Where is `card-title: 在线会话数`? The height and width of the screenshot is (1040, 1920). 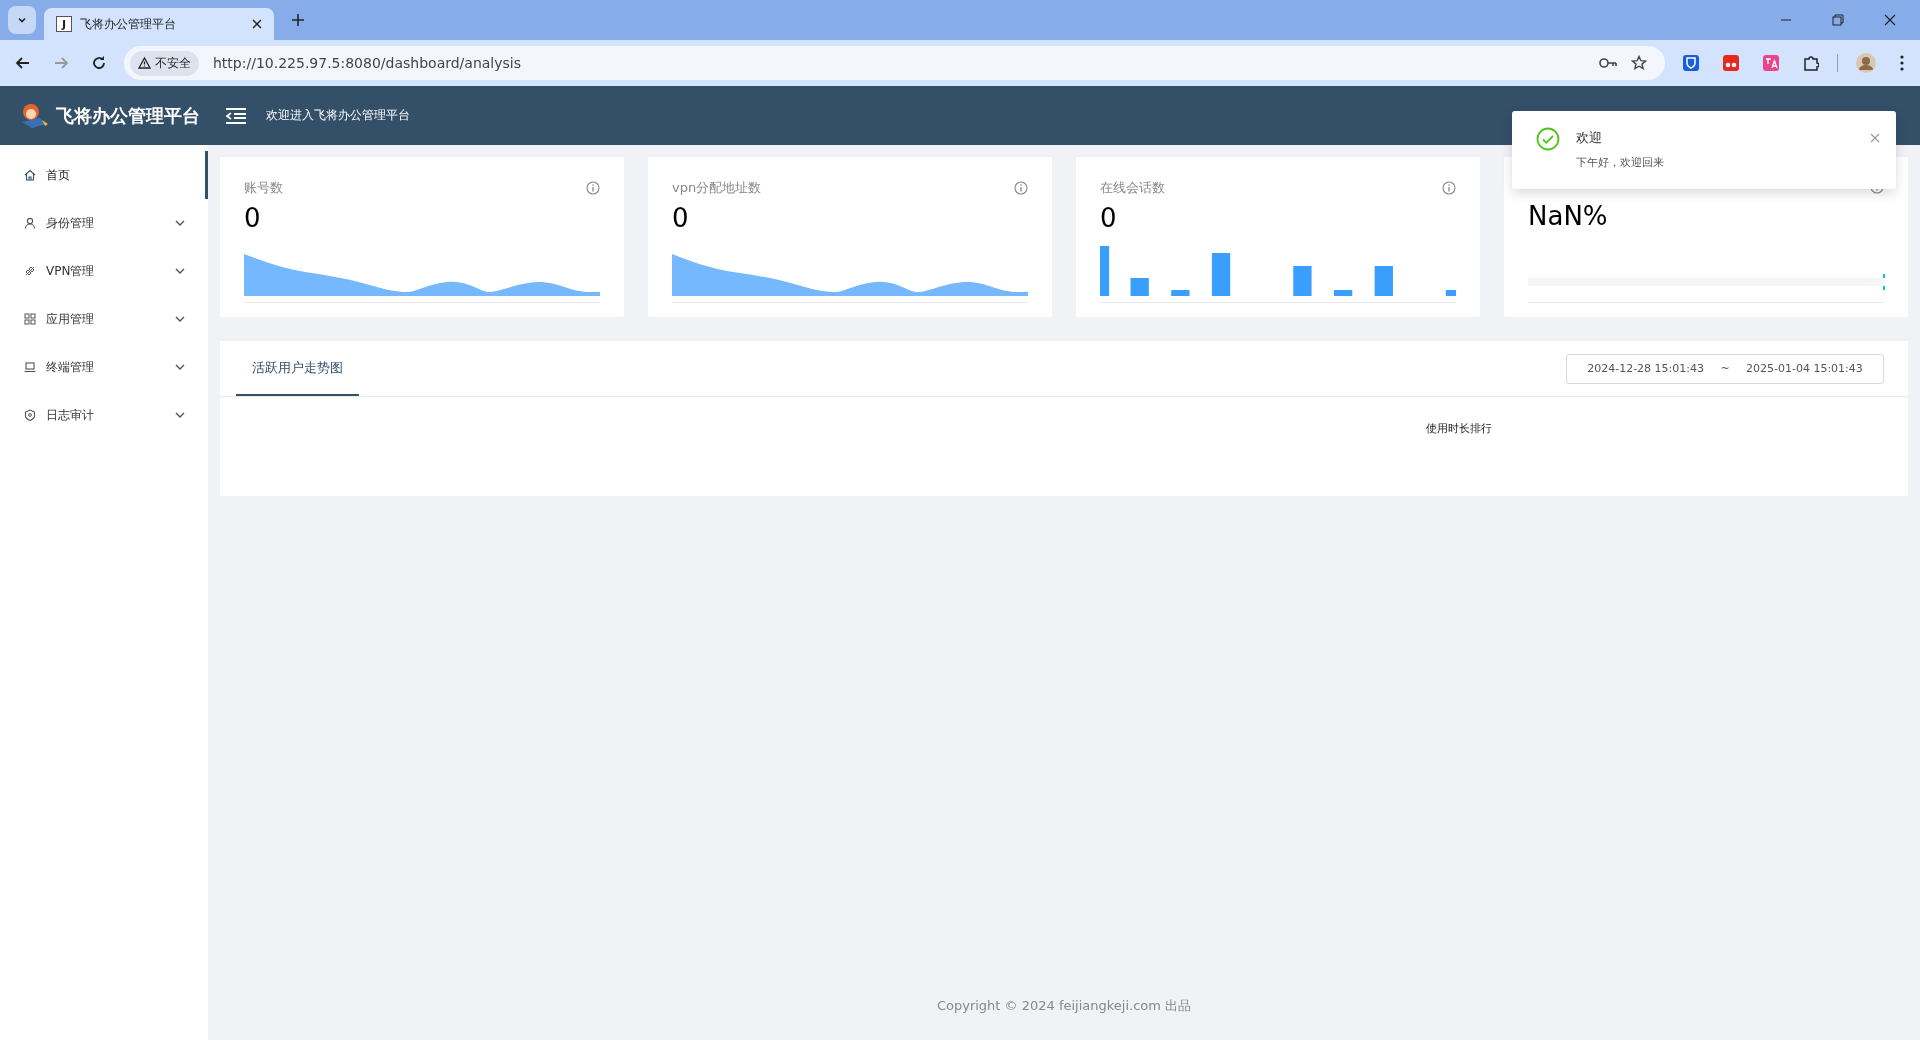
card-title: 在线会话数 is located at coordinates (1132, 188).